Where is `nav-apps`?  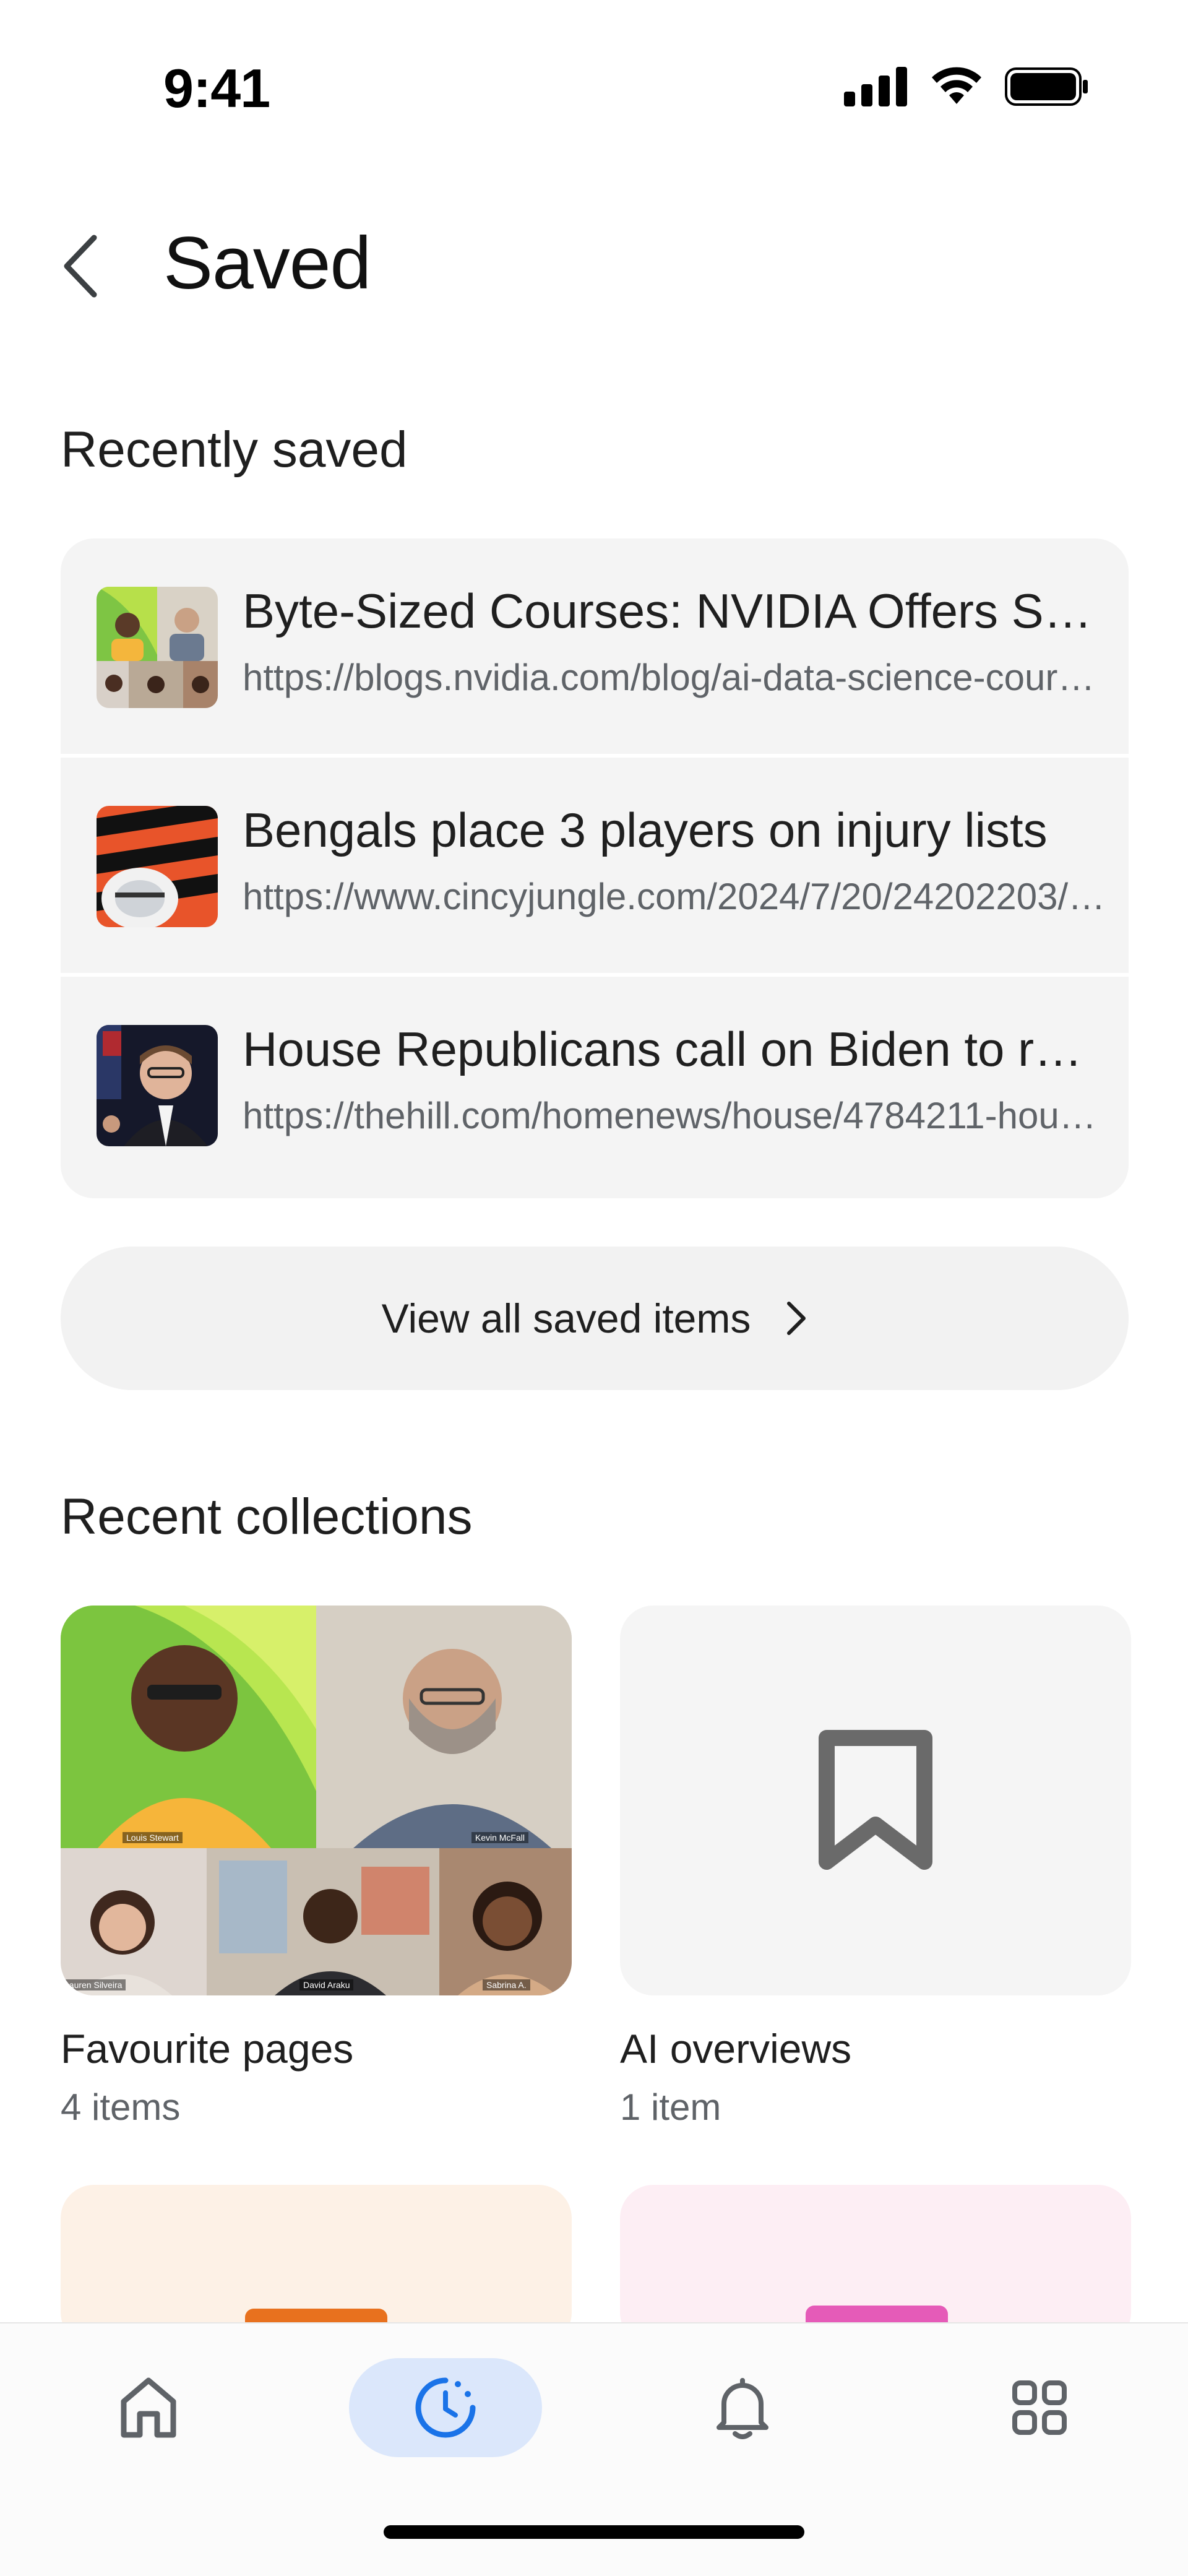
nav-apps is located at coordinates (1039, 2407).